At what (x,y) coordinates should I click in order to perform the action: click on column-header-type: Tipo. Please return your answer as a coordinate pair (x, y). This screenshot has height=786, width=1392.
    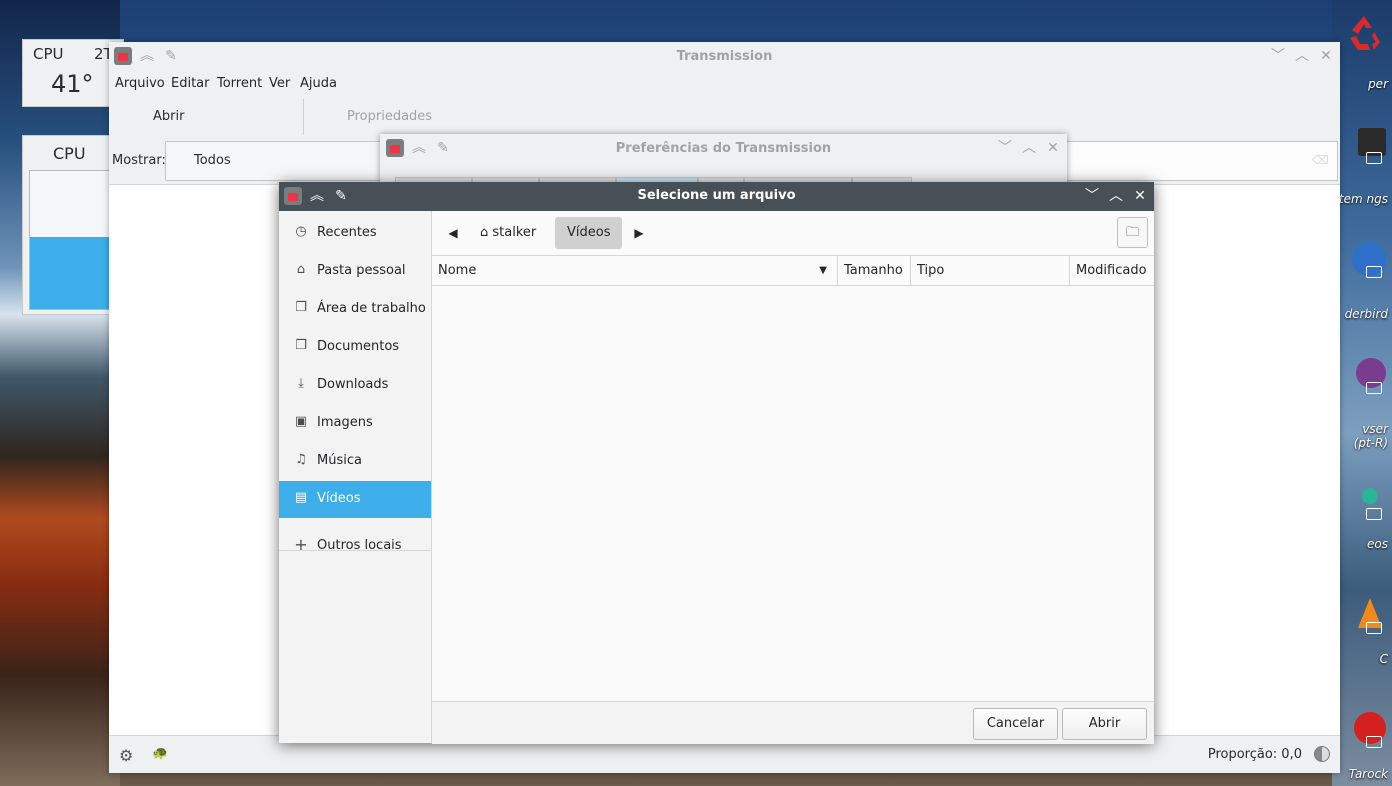
    Looking at the image, I should click on (990, 271).